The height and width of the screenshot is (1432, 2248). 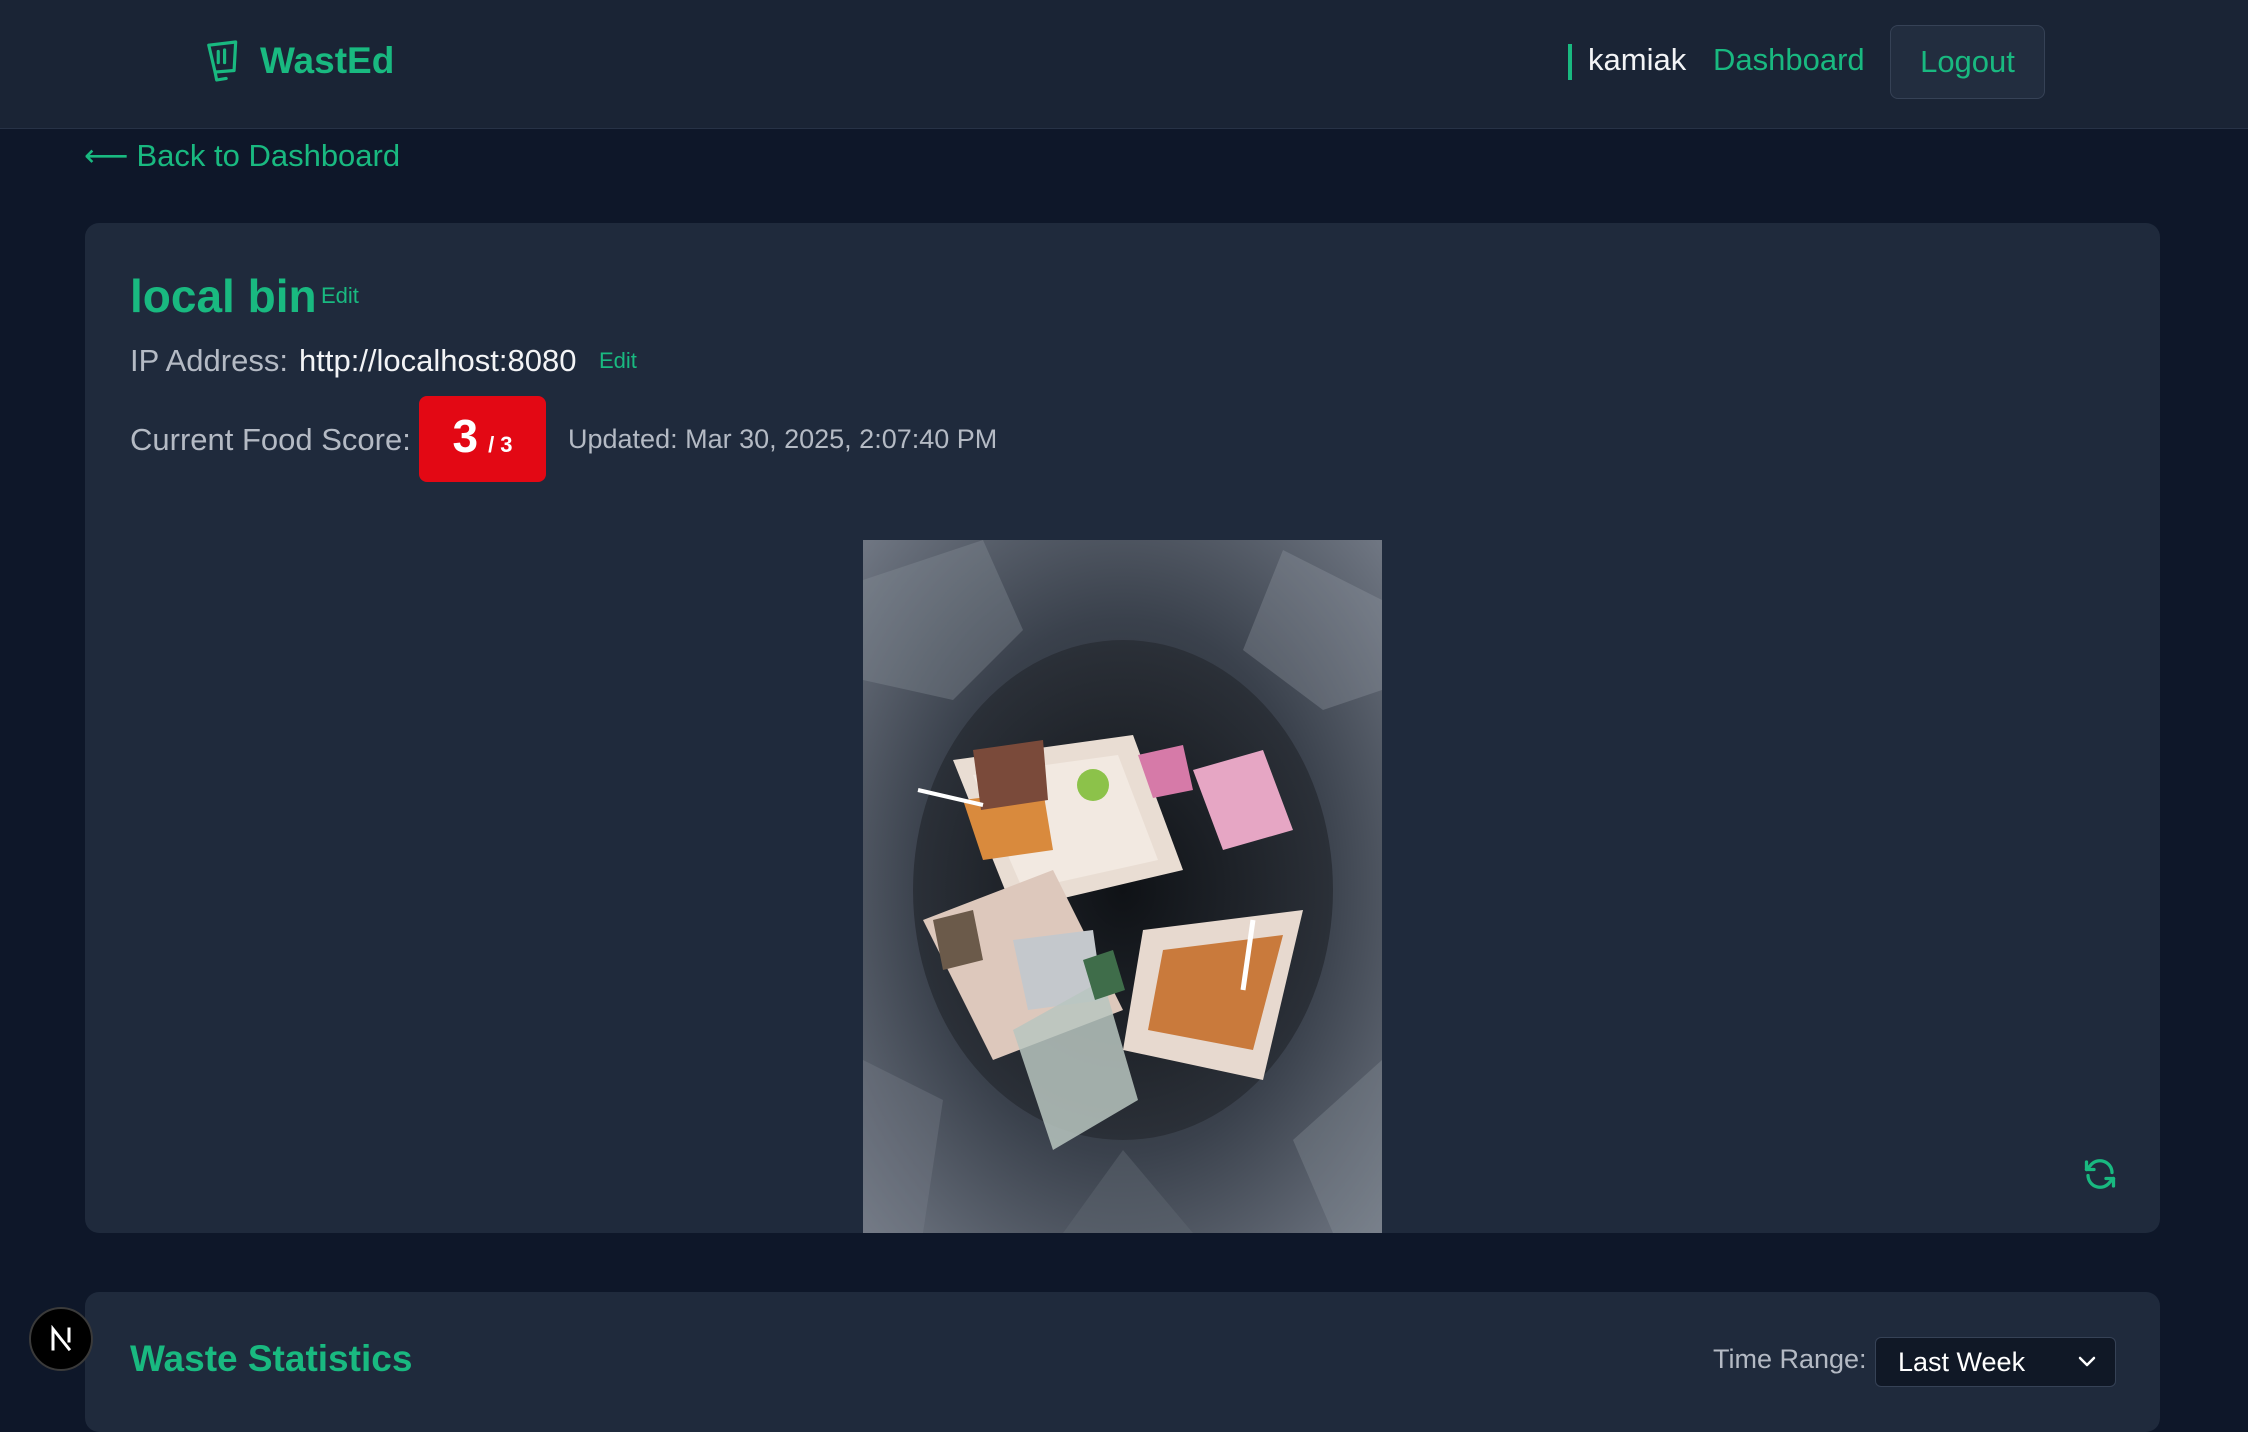 I want to click on back-to-dashboard-link: ⟵ Back to Dashboard, so click(x=242, y=156).